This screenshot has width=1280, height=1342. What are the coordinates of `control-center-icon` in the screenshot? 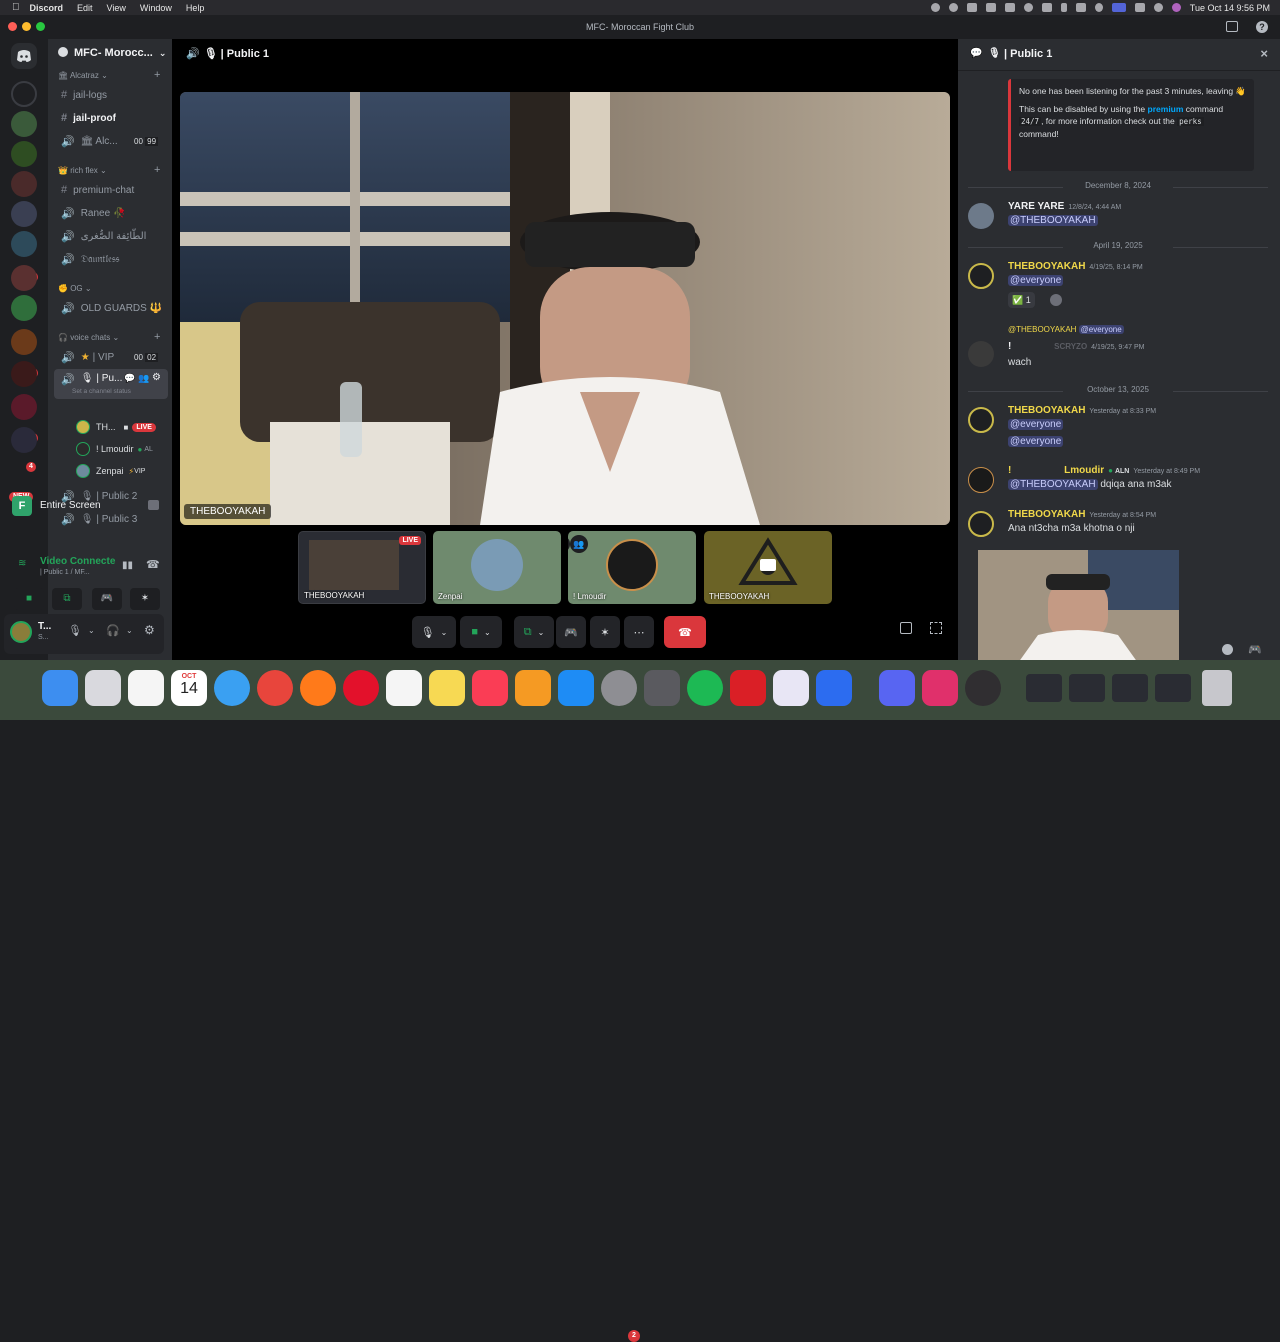 It's located at (1139, 7).